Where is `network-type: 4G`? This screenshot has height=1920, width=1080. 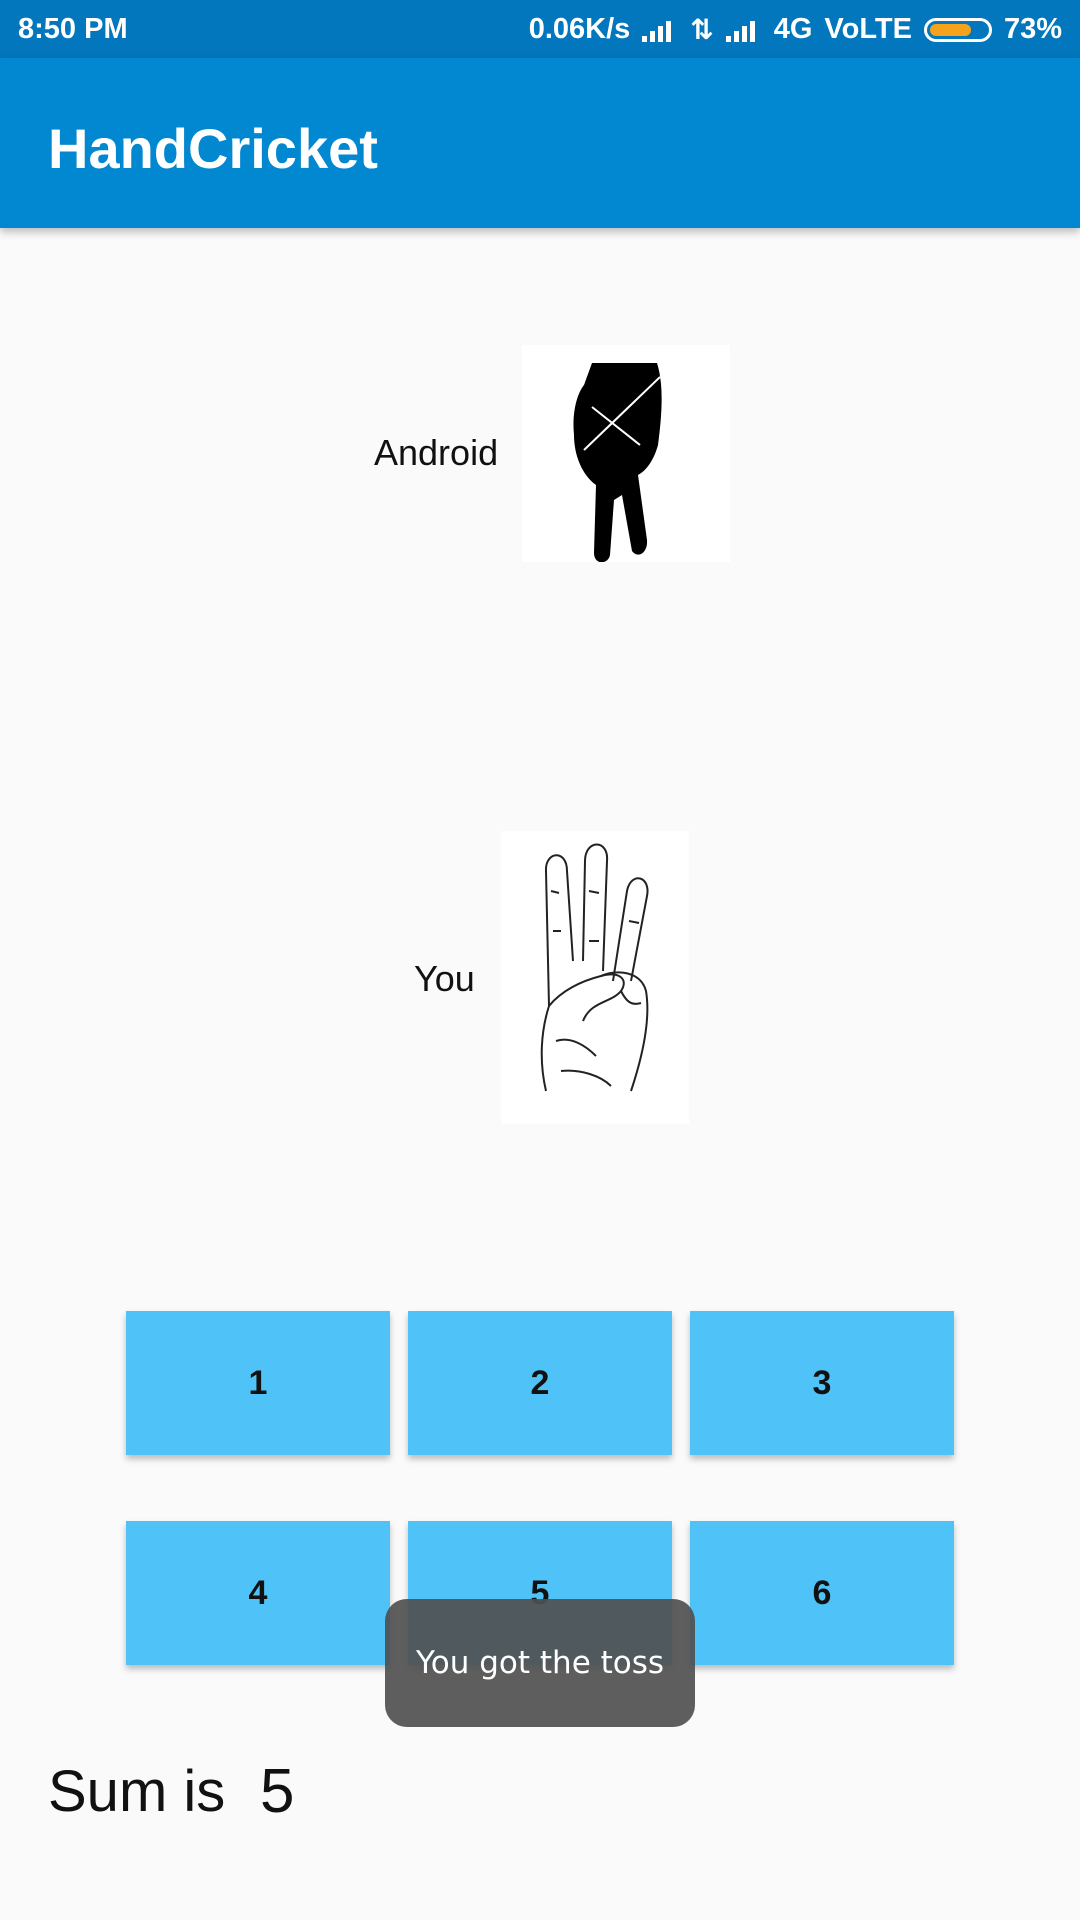 network-type: 4G is located at coordinates (793, 29).